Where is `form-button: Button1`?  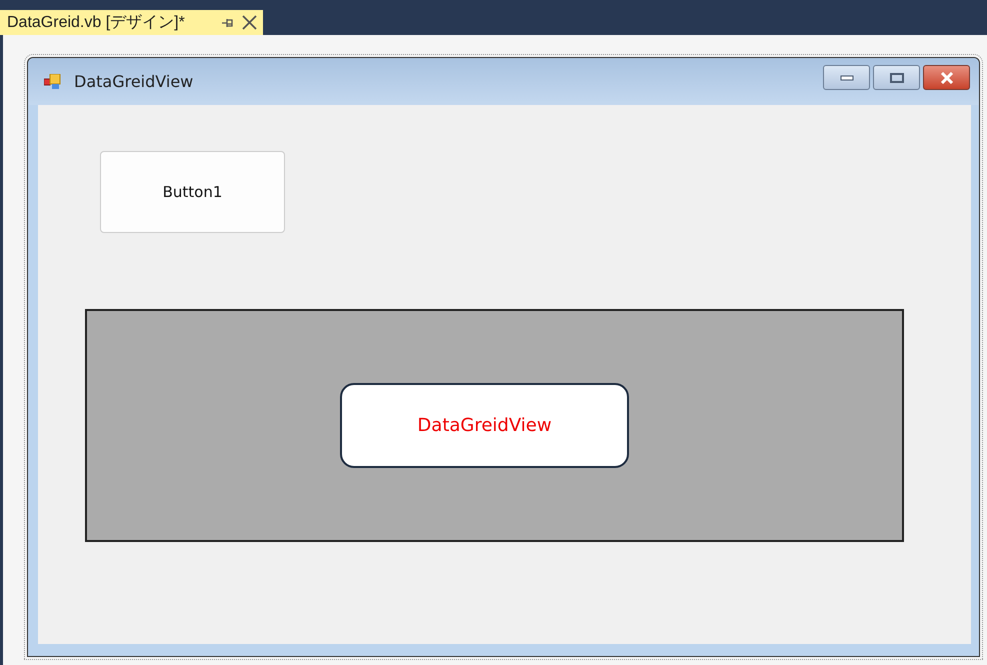 form-button: Button1 is located at coordinates (192, 192).